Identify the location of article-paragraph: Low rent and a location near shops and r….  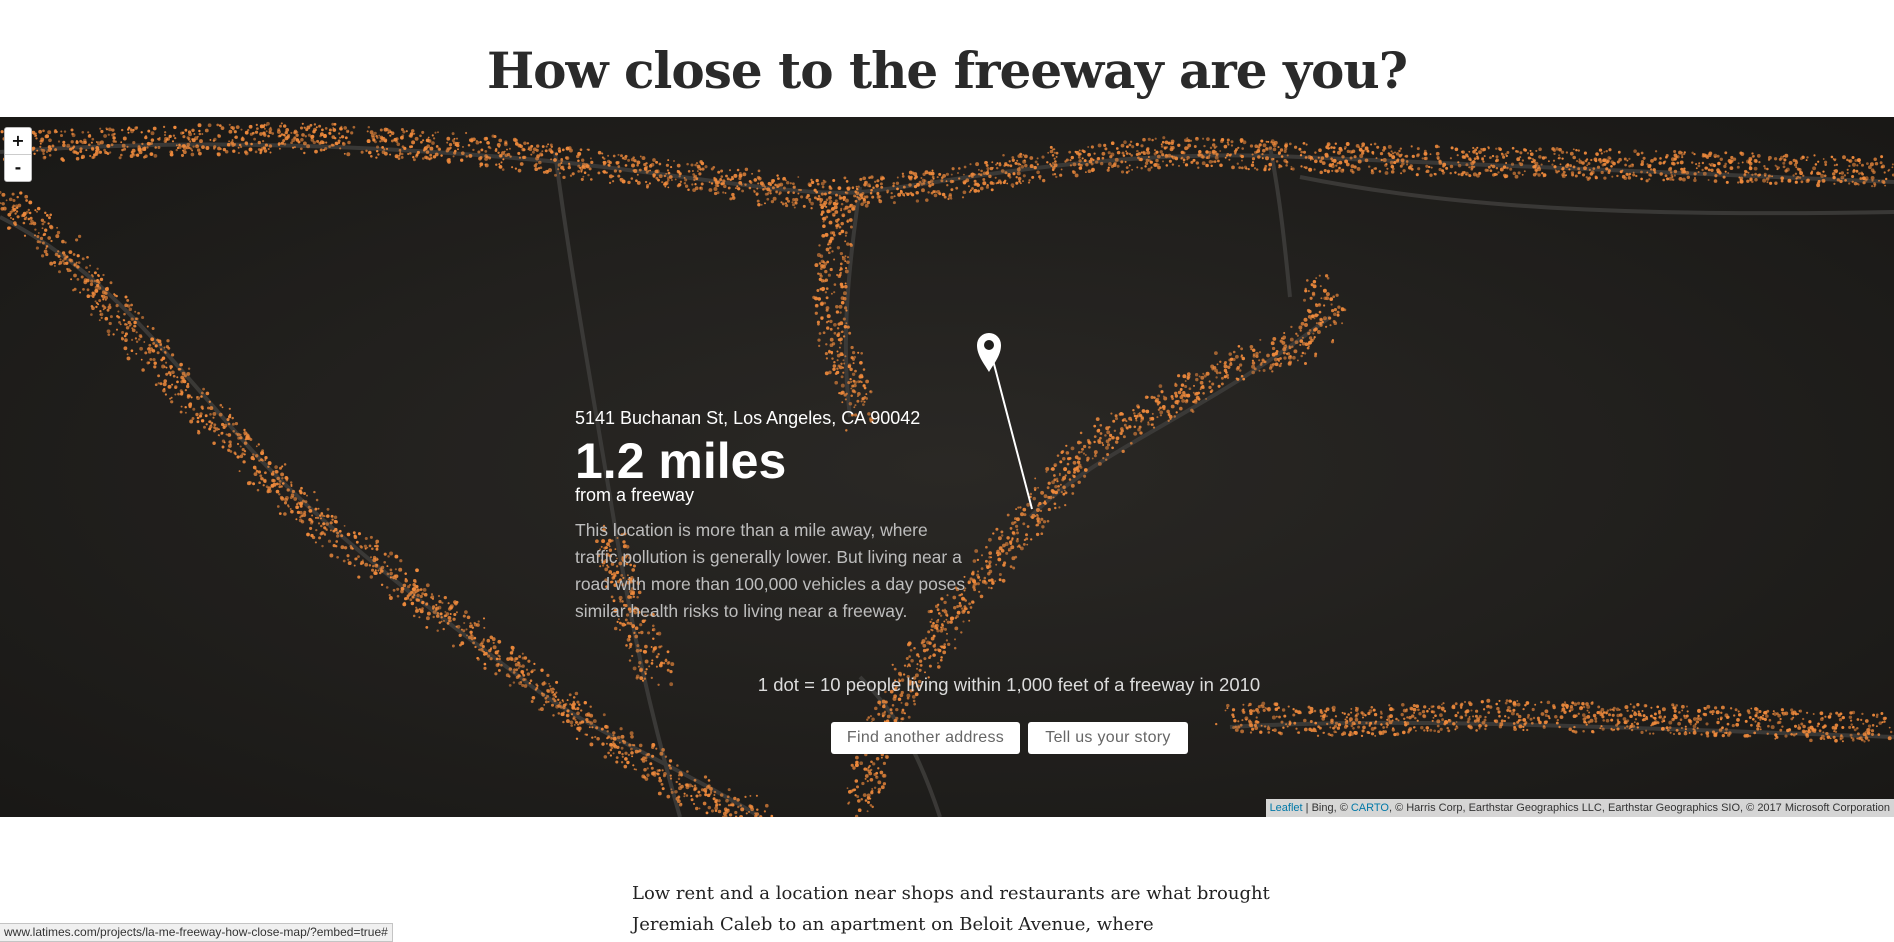
(951, 909).